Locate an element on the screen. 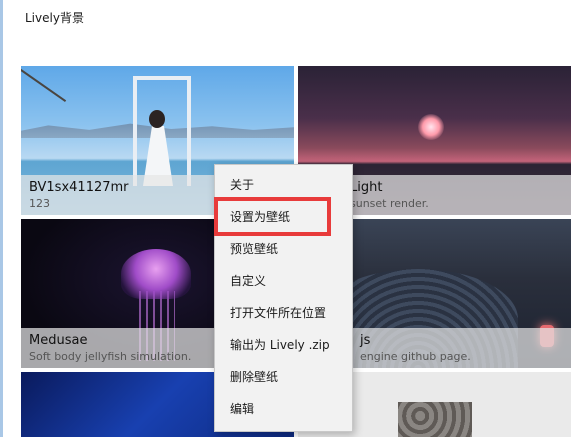  menu-item-edit: 编辑 is located at coordinates (283, 409).